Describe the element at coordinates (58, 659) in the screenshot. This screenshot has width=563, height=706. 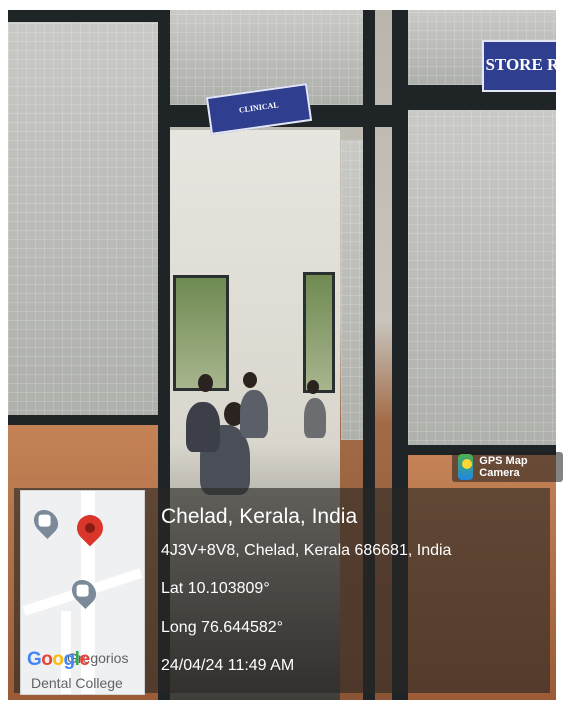
I see `google-logo: Google` at that location.